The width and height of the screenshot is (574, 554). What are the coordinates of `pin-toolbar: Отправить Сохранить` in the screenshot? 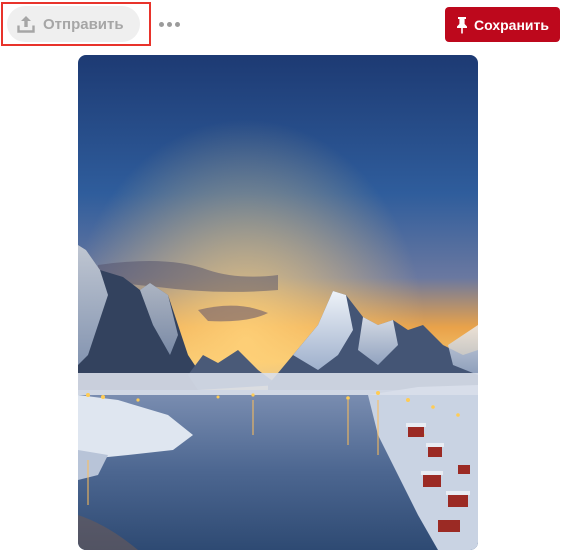 It's located at (287, 26).